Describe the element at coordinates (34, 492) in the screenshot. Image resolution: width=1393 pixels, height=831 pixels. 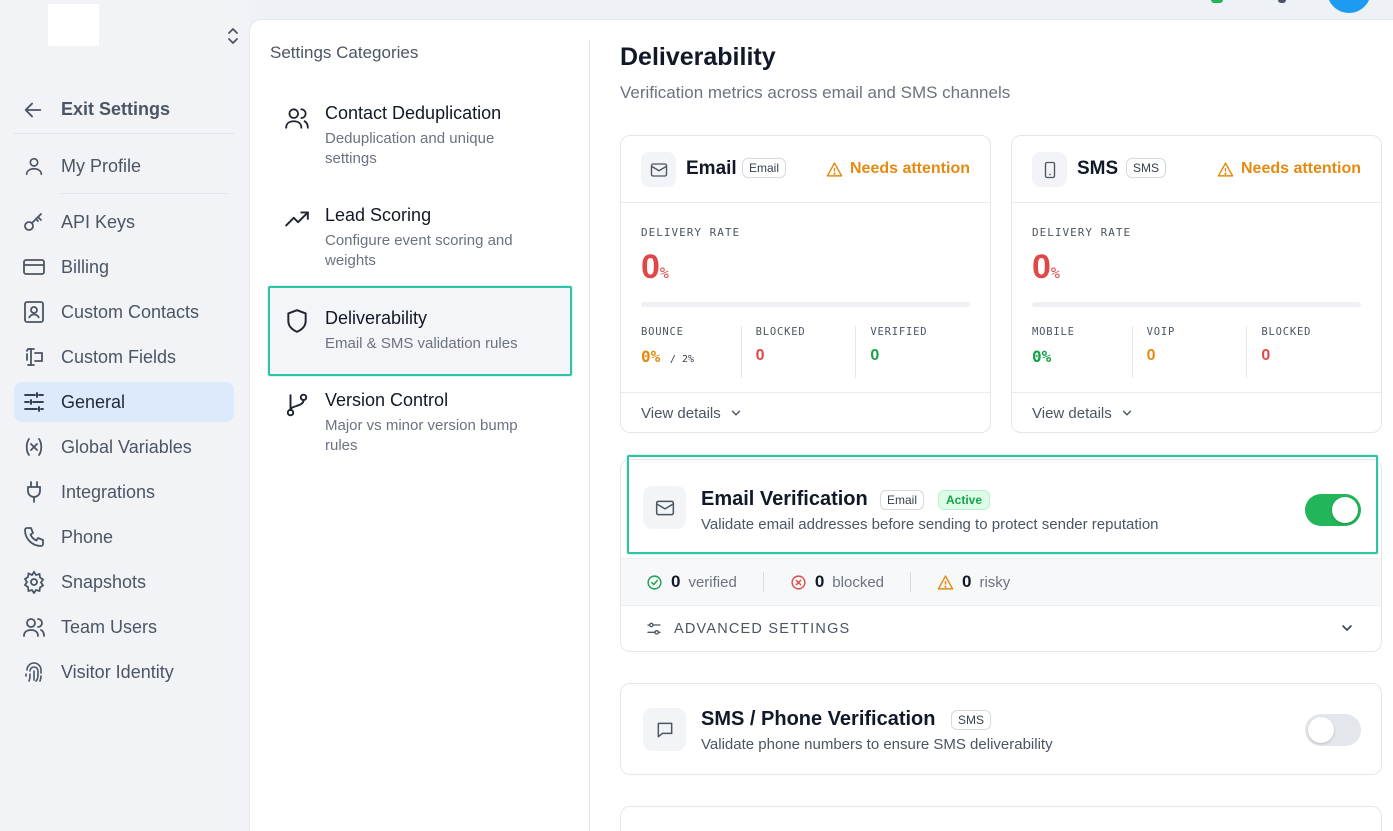
I see `plug-icon` at that location.